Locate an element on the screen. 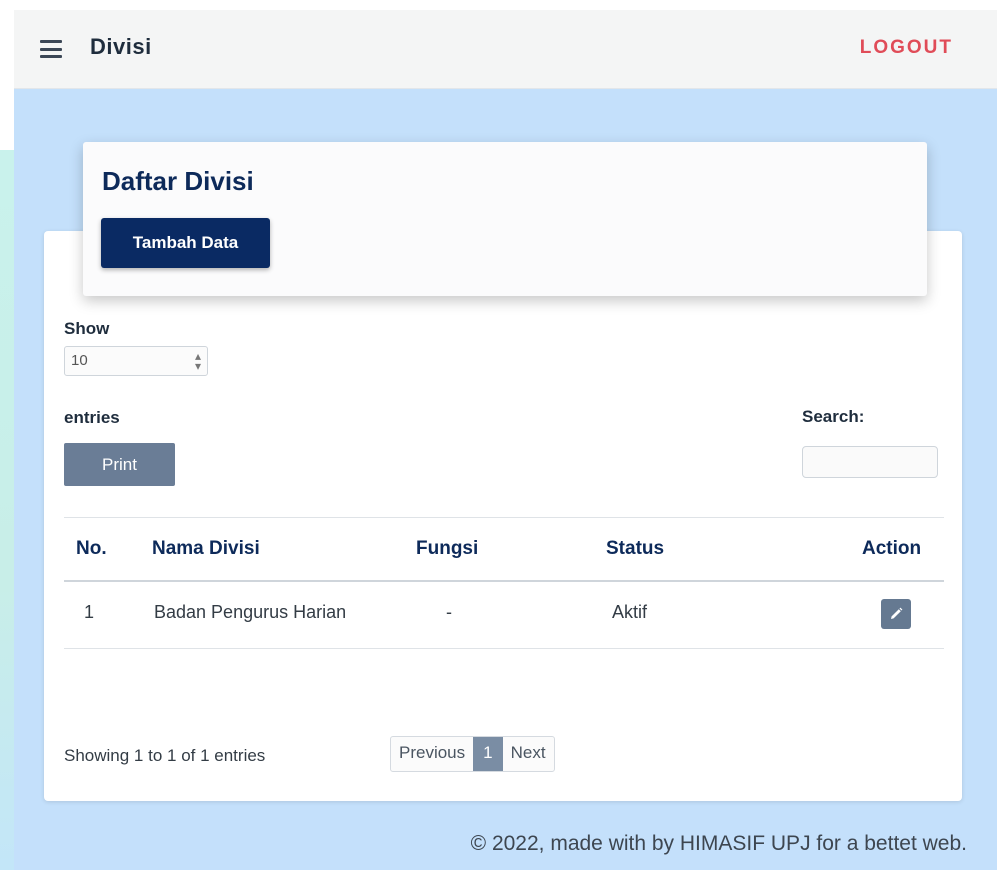 The width and height of the screenshot is (997, 870). add-data-button: Tambah Data is located at coordinates (185, 243).